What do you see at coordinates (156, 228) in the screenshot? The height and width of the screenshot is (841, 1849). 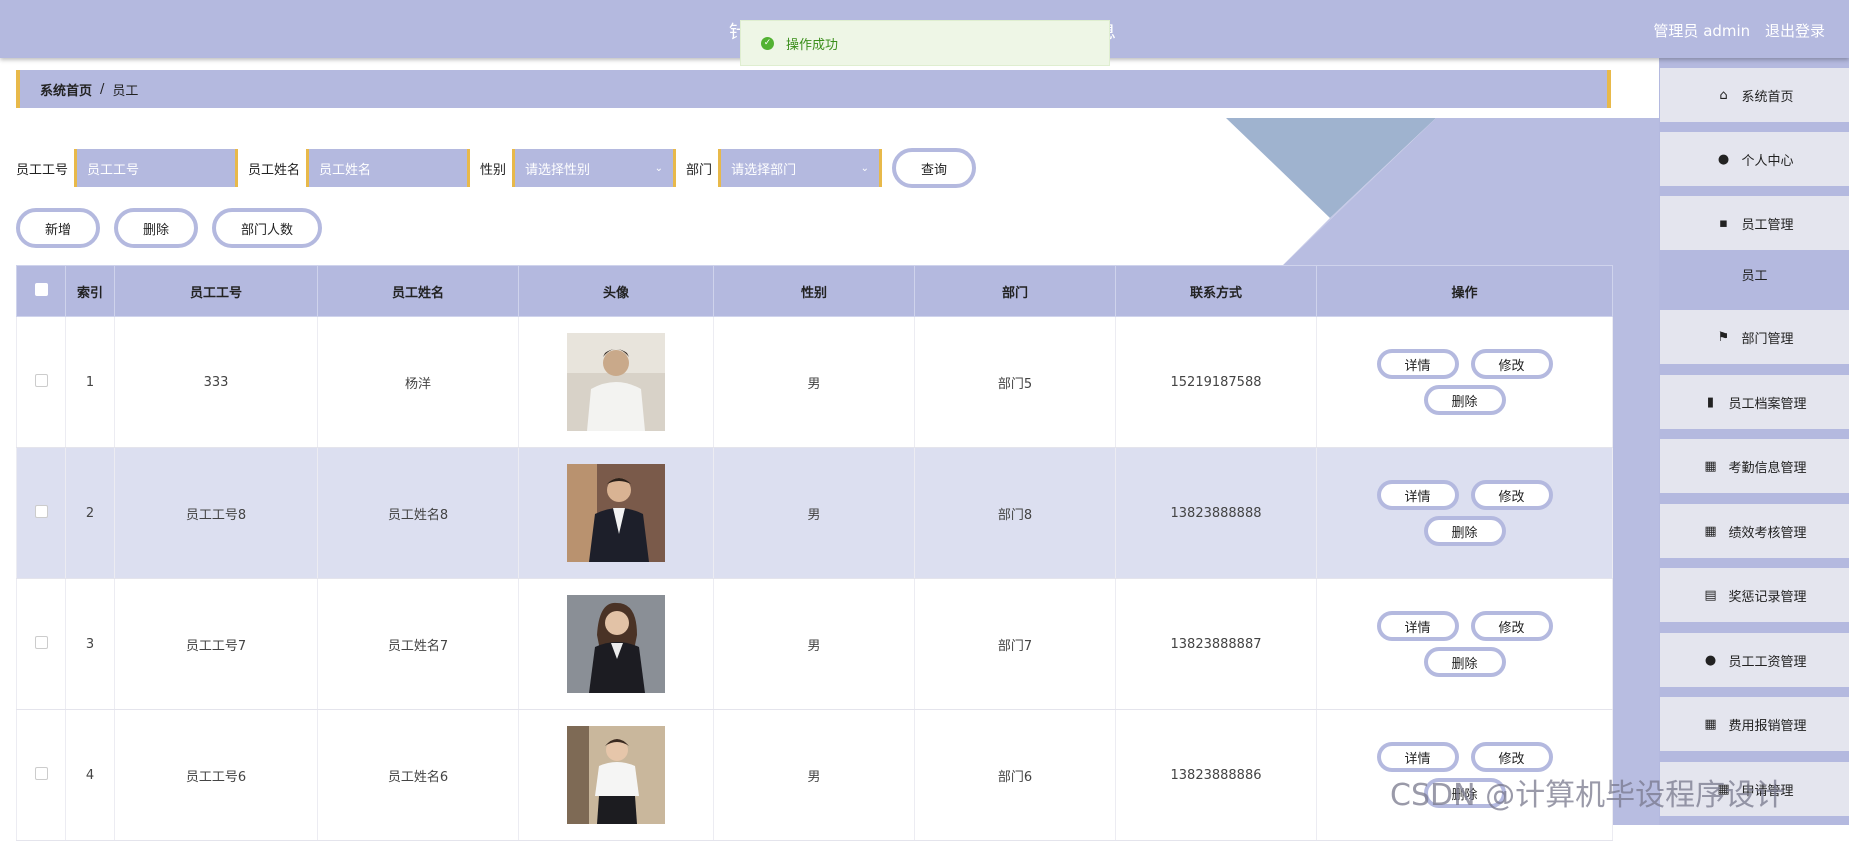 I see `batch-delete-button: 删除` at bounding box center [156, 228].